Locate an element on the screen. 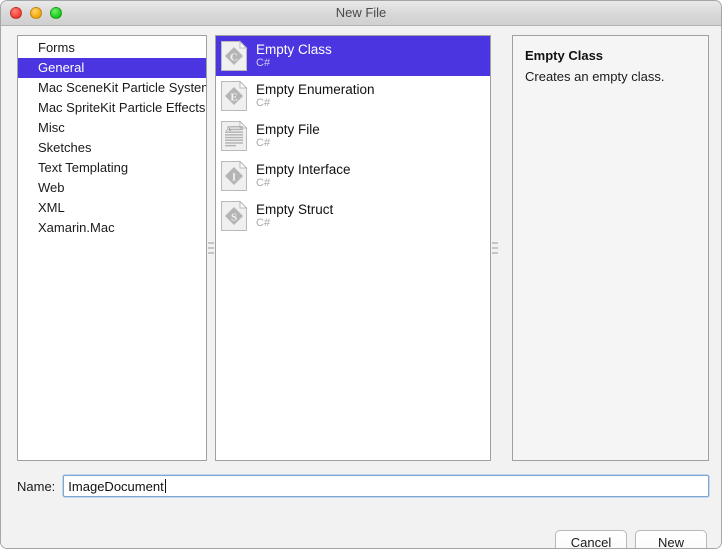 Image resolution: width=722 pixels, height=549 pixels. template-item-empty-enumeration: E Empty Enumeration C# is located at coordinates (353, 96).